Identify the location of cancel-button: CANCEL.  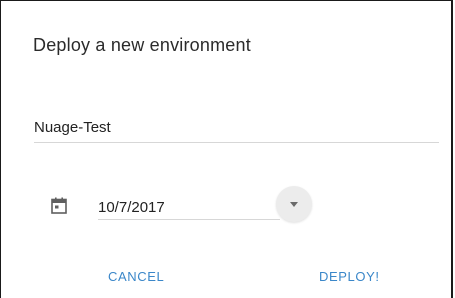
(136, 276).